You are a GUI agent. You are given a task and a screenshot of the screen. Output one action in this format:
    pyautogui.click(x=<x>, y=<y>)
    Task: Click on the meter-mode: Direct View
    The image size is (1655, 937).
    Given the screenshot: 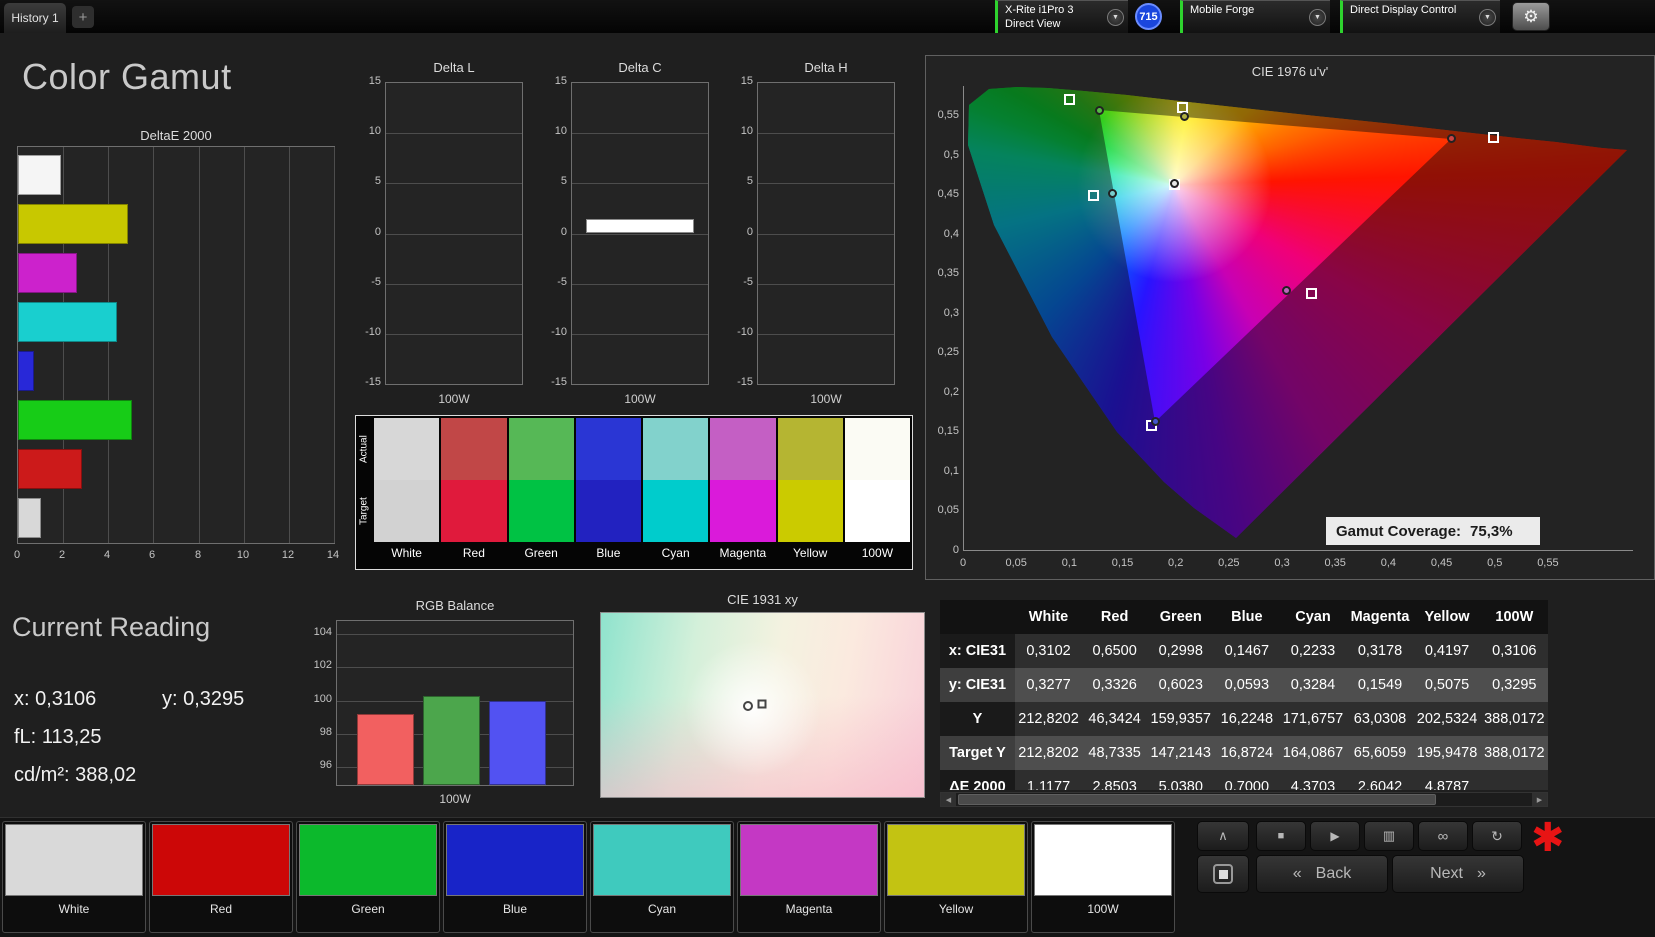 What is the action you would take?
    pyautogui.click(x=1033, y=24)
    